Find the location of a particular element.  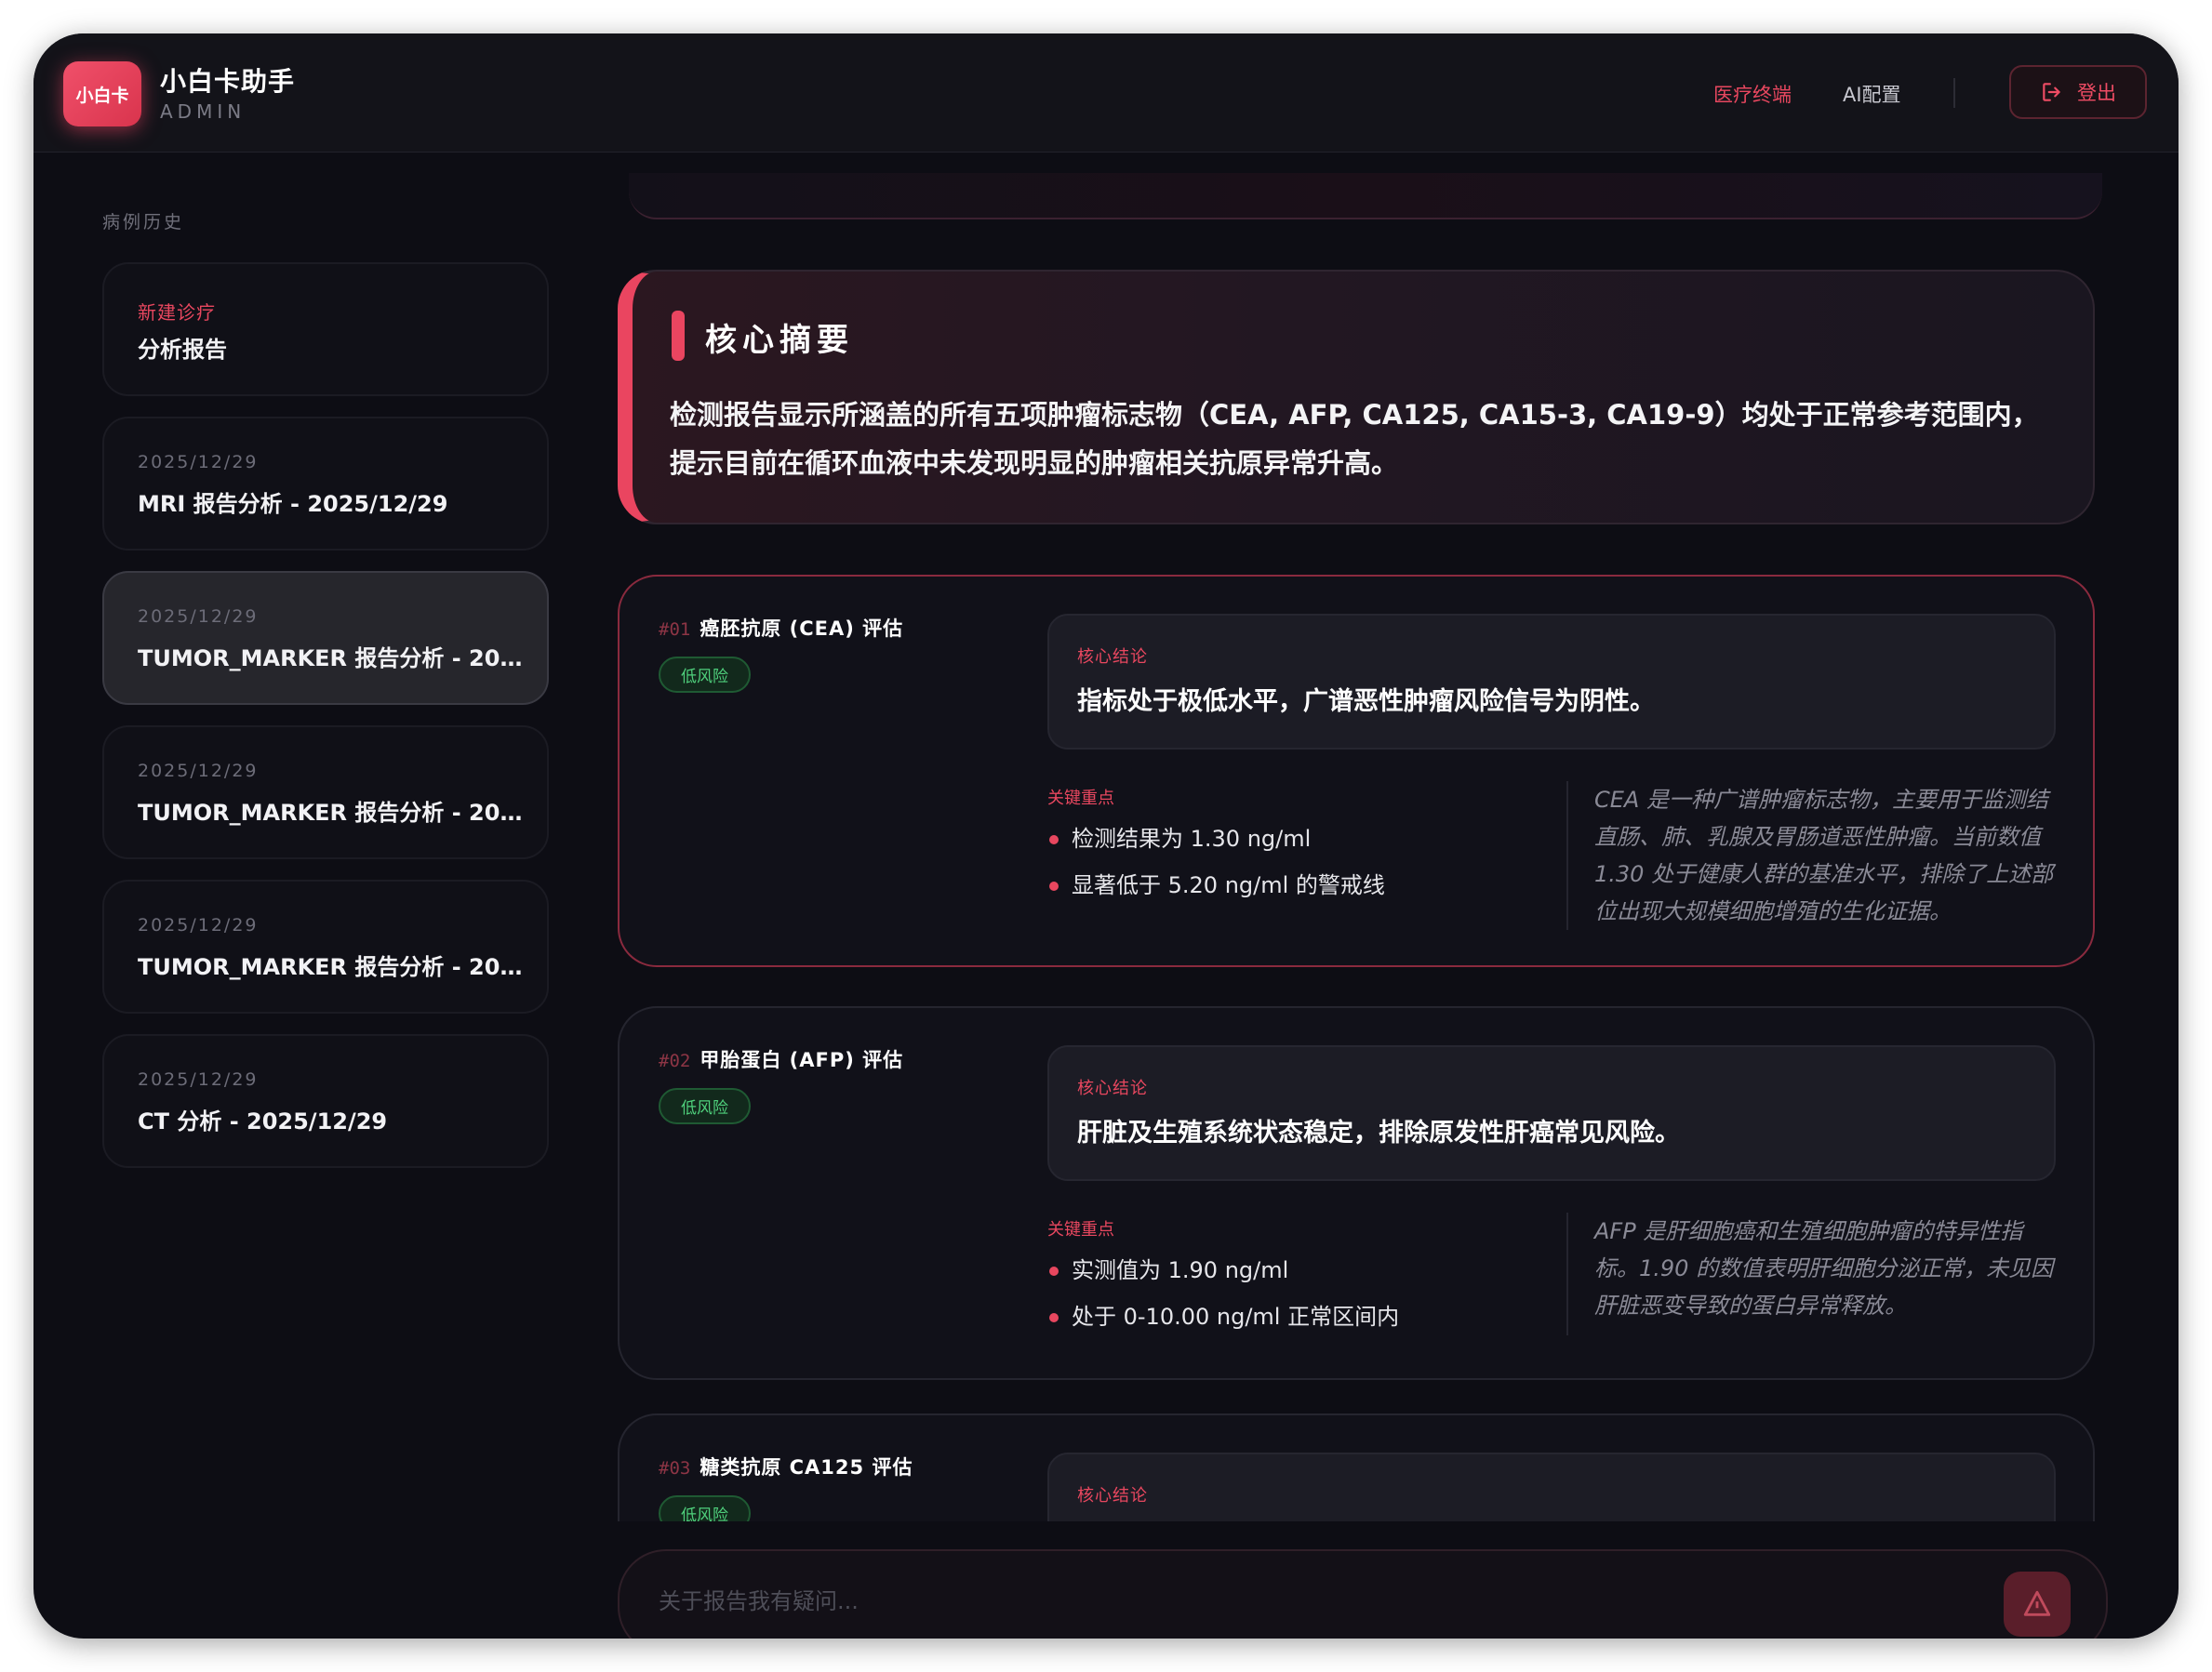

keypoint-item: 检测结果为 1.30 ng/ml is located at coordinates (1216, 843).